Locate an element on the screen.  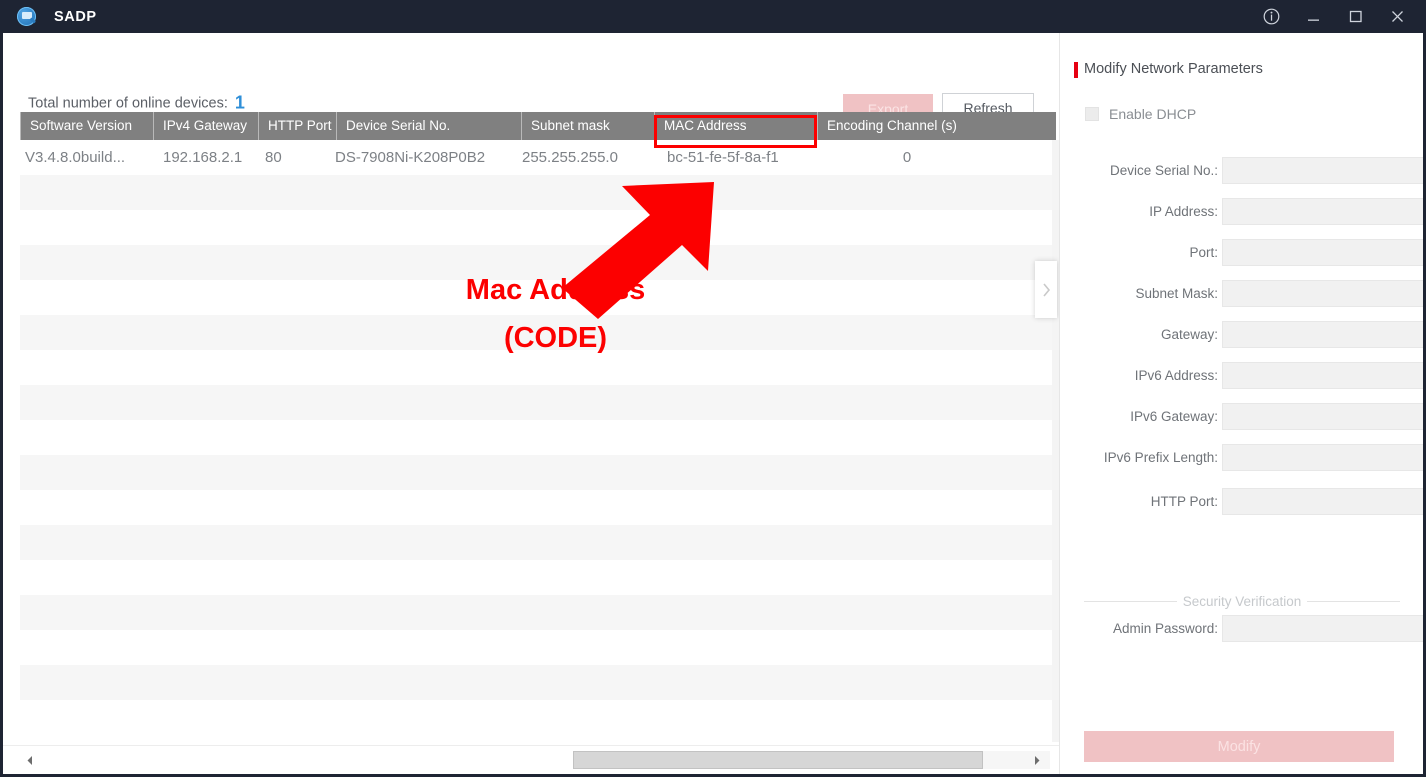
admin-password-label: Admin Password: is located at coordinates (1165, 628).